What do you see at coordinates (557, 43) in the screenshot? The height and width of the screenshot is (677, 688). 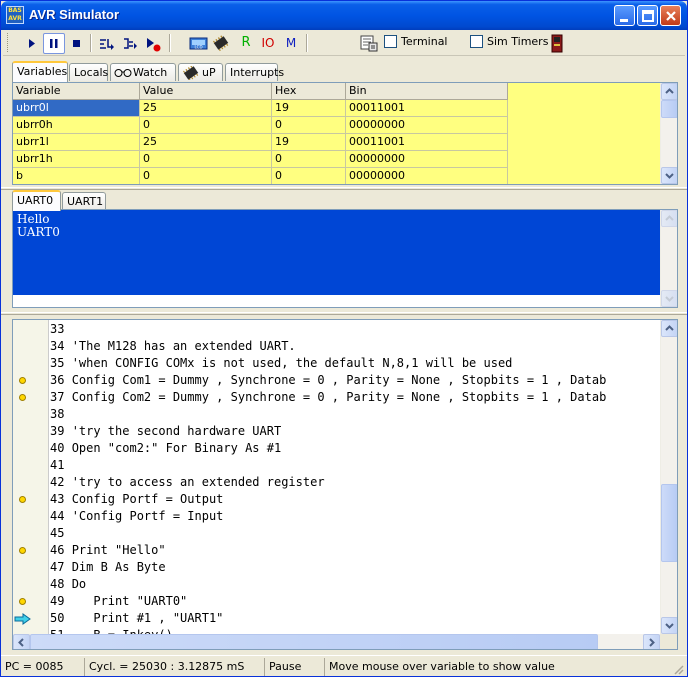 I see `hardware-button` at bounding box center [557, 43].